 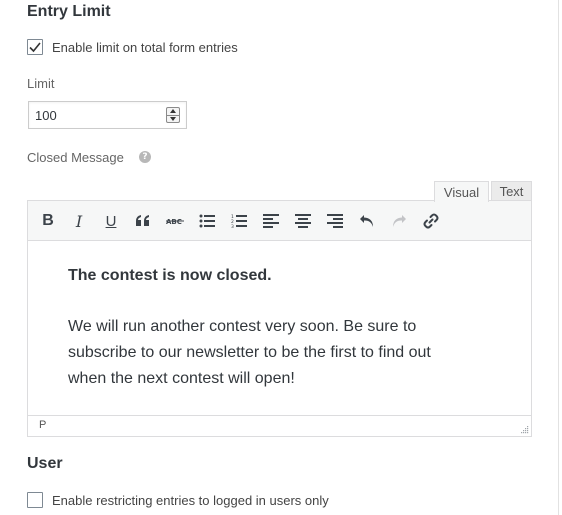 What do you see at coordinates (145, 47) in the screenshot?
I see `enable-limit-label: Enable limit on total form entries` at bounding box center [145, 47].